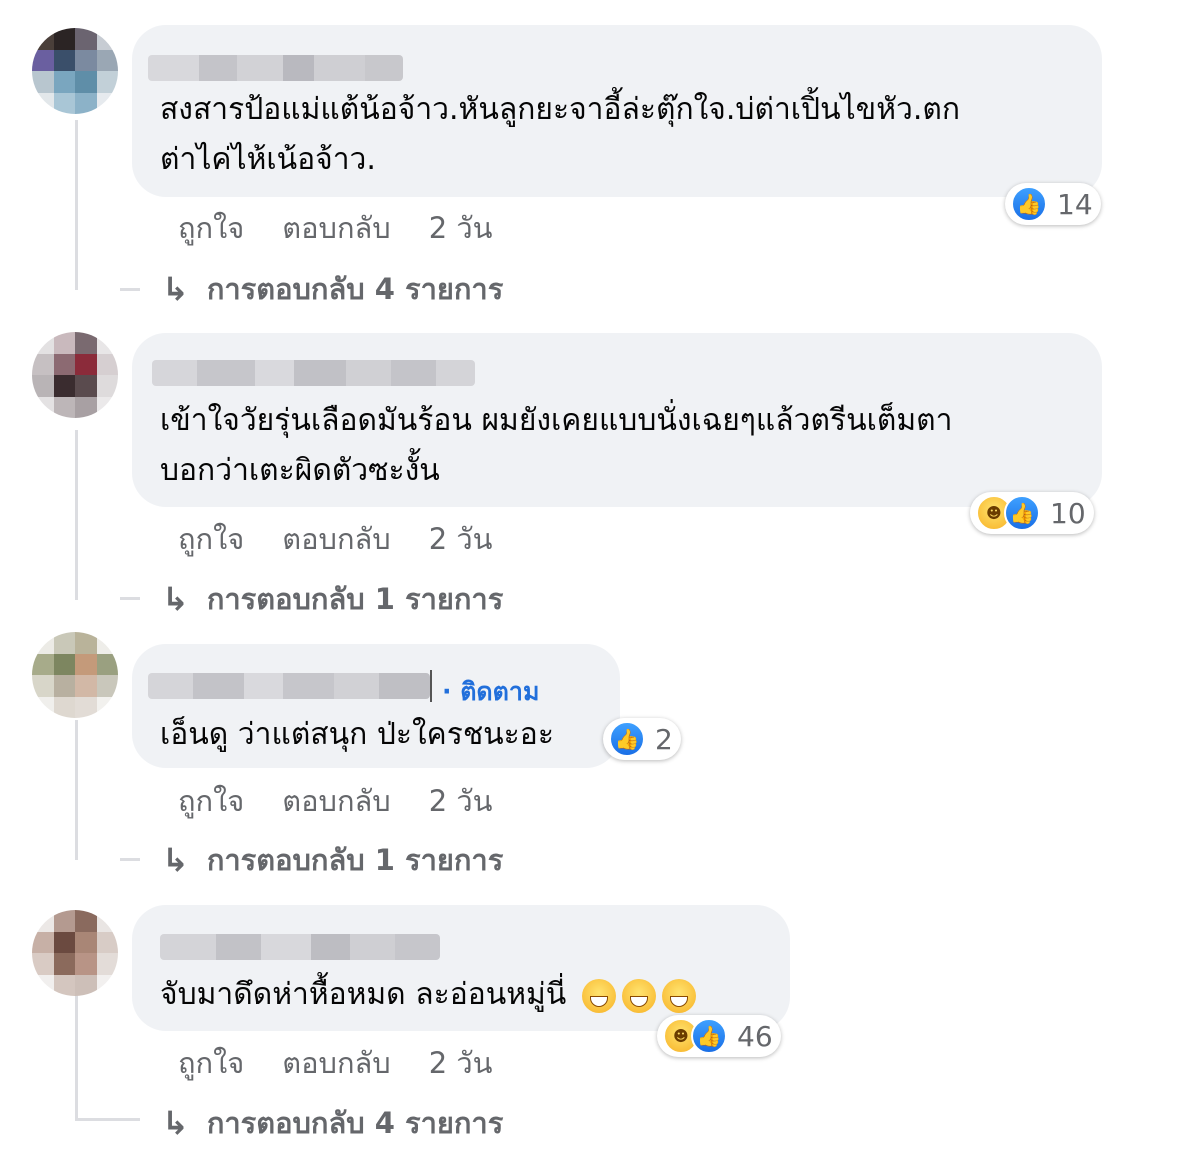 This screenshot has height=1149, width=1200. Describe the element at coordinates (1053, 204) in the screenshot. I see `reaction-summary: 👍 14` at that location.